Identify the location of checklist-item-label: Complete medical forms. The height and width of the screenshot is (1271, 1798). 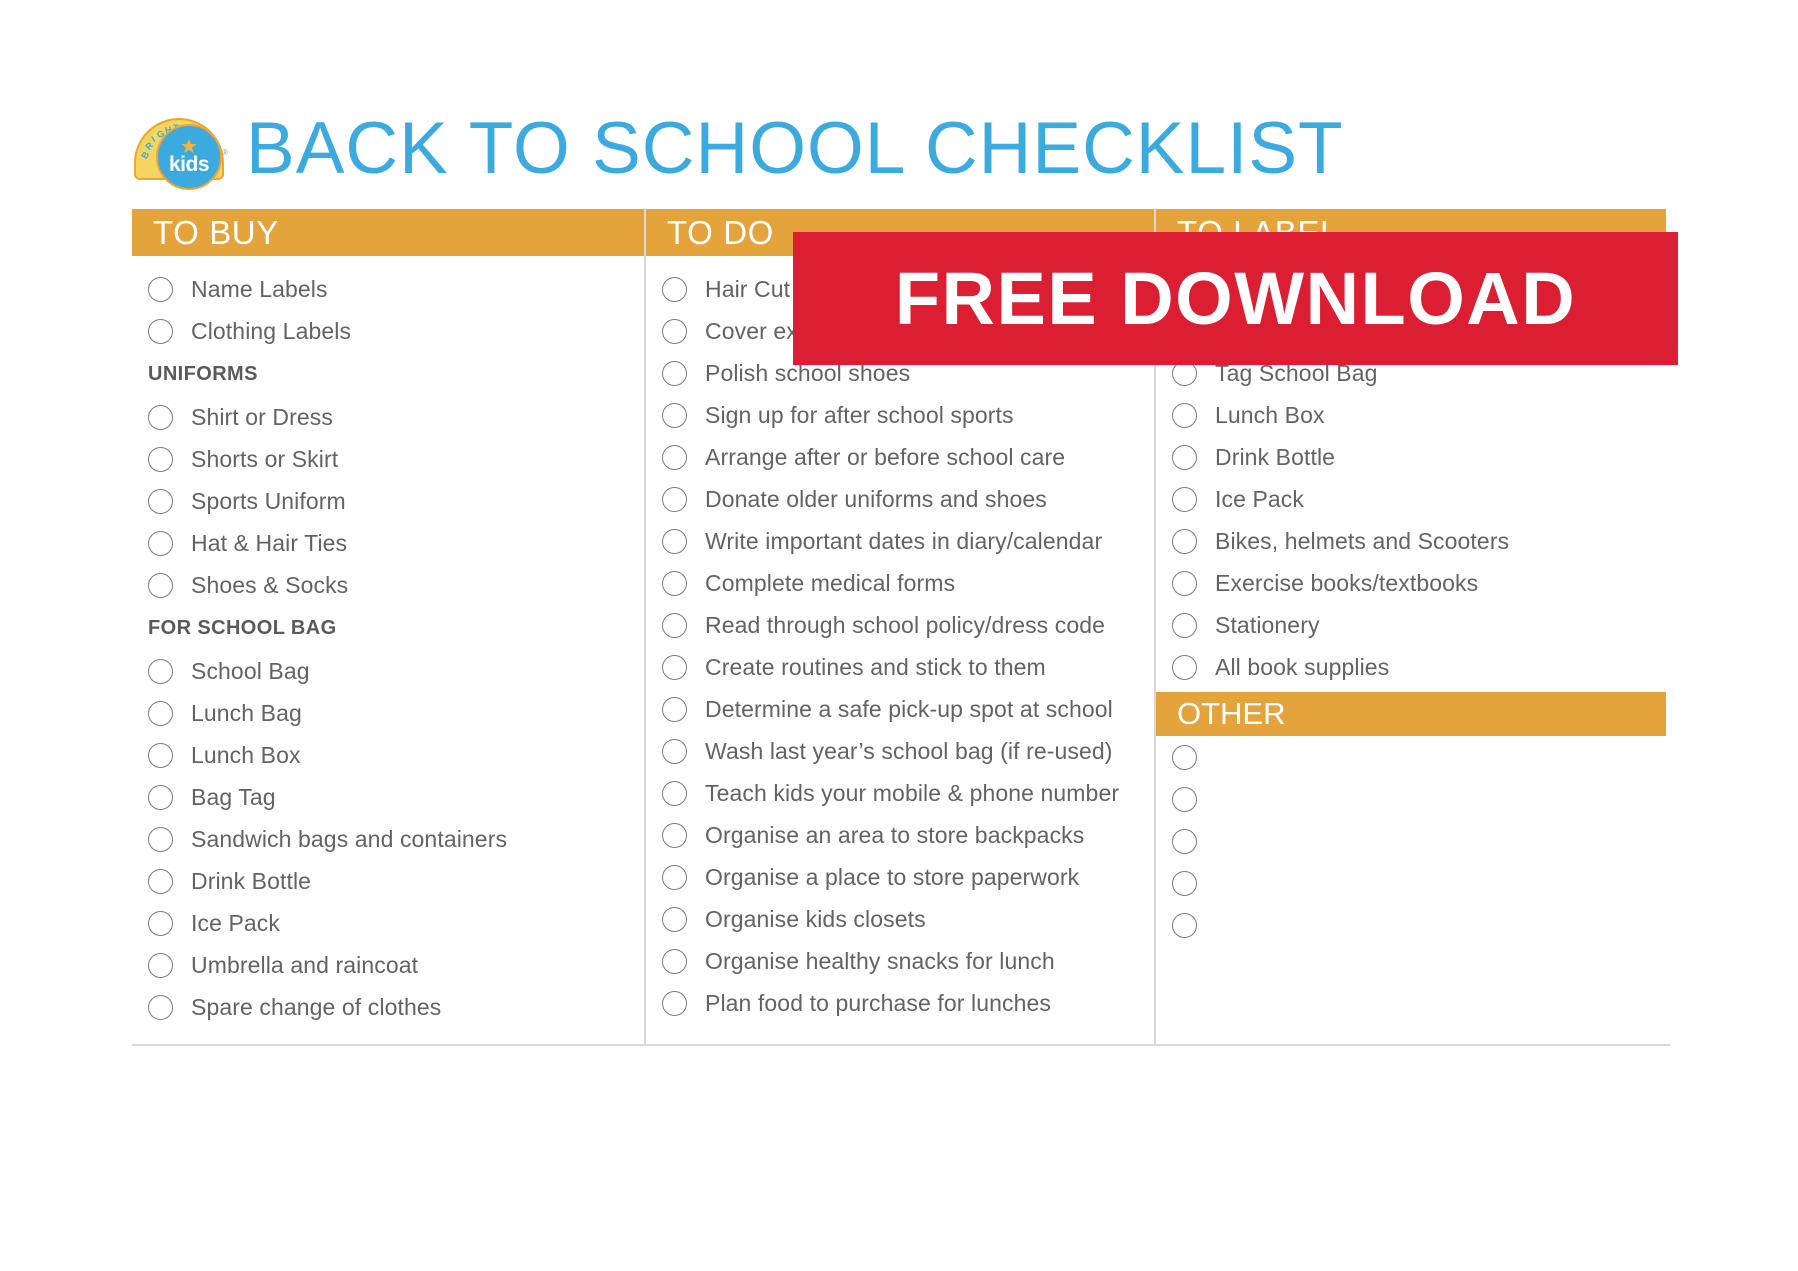
(830, 582).